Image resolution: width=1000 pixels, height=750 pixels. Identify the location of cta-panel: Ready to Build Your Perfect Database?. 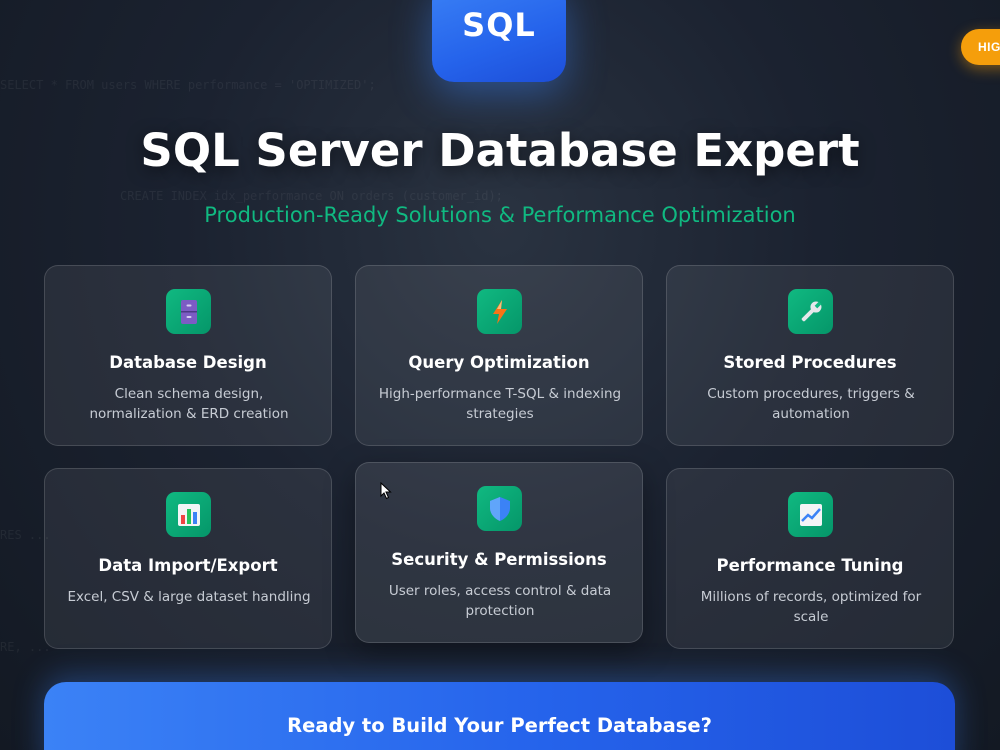
(499, 716).